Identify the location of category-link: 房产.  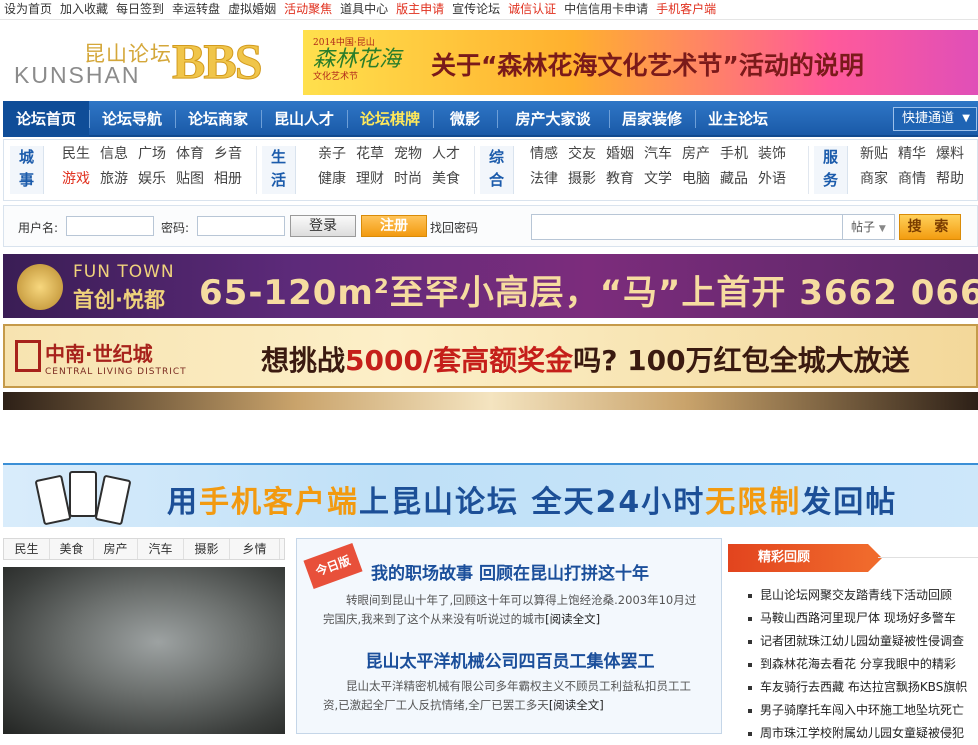
(696, 154).